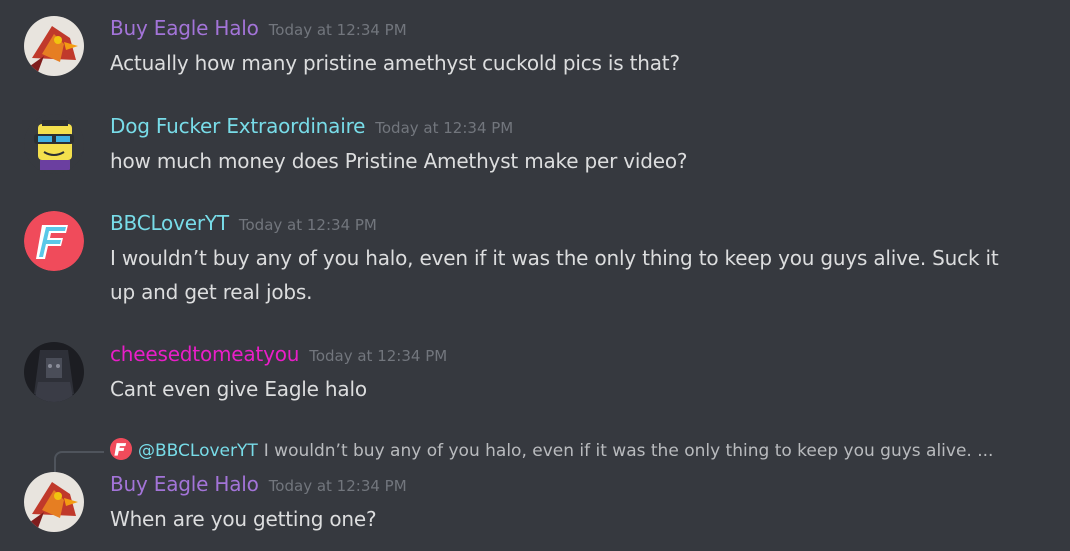 The width and height of the screenshot is (1070, 551). Describe the element at coordinates (79, 462) in the screenshot. I see `reply-connector` at that location.